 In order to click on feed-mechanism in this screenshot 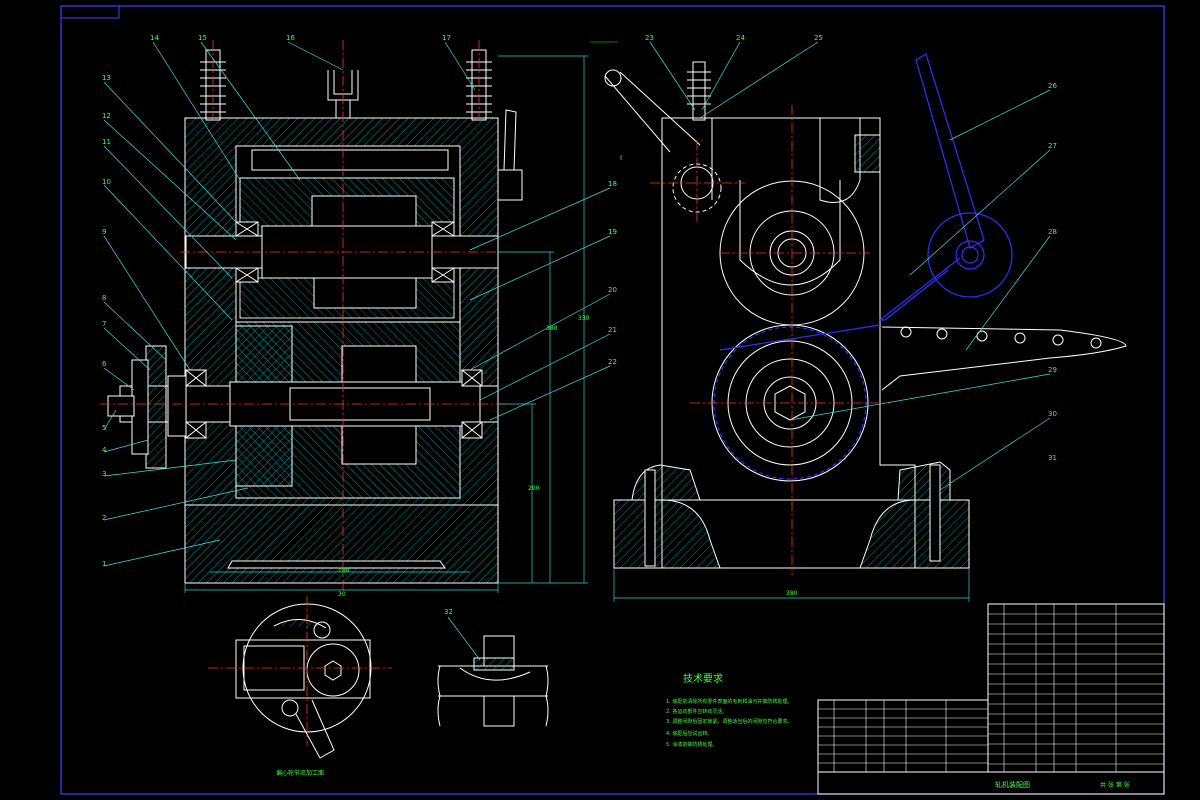, I will do `click(866, 202)`.